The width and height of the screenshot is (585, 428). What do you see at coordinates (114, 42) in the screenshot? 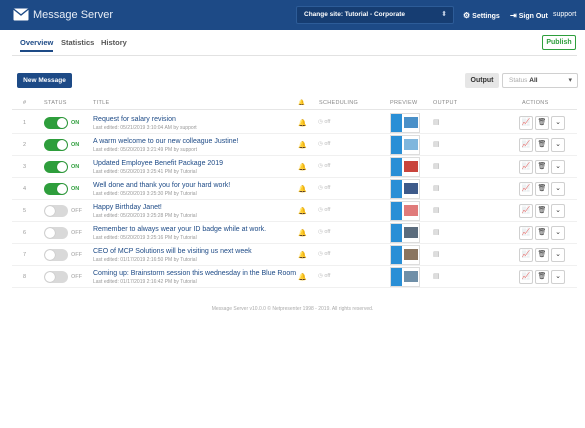
I see `tab-history: History` at bounding box center [114, 42].